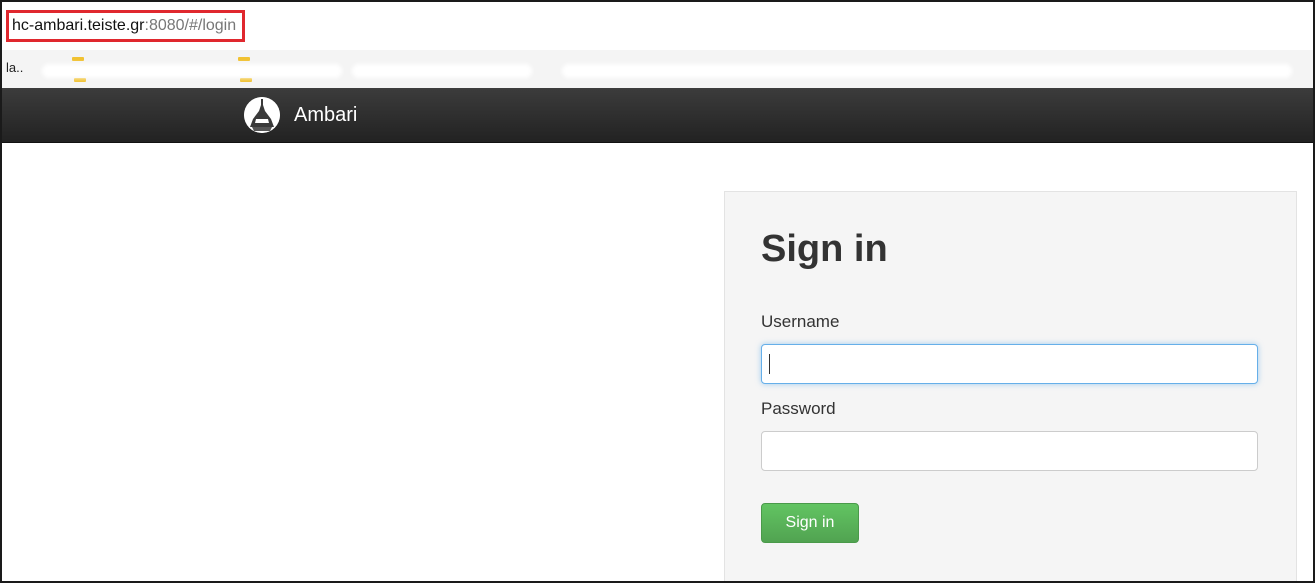 This screenshot has height=583, width=1315. Describe the element at coordinates (800, 321) in the screenshot. I see `username-label: Username` at that location.